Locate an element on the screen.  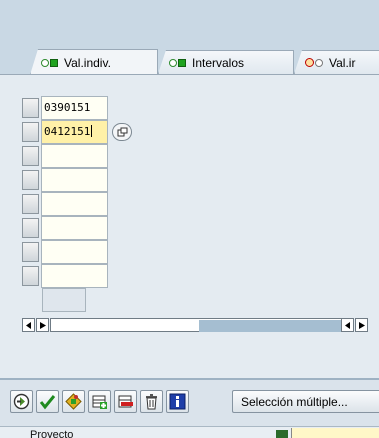
check-icon is located at coordinates (47, 402).